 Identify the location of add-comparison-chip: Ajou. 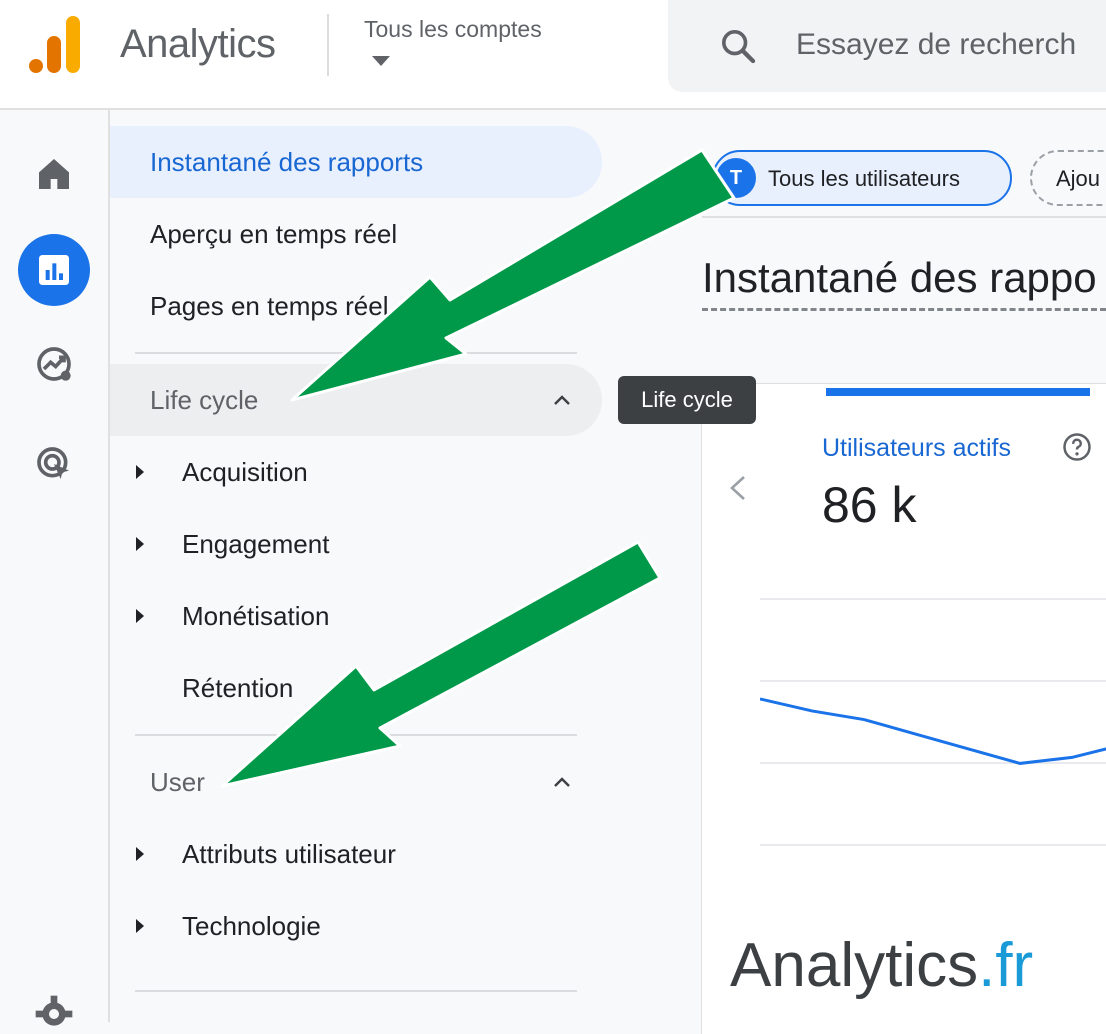
(1068, 178).